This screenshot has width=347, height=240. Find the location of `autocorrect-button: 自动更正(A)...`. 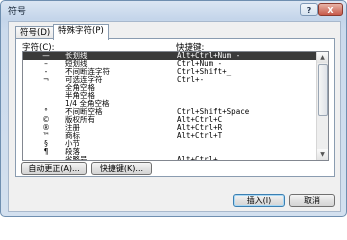

autocorrect-button: 自动更正(A)... is located at coordinates (54, 168).